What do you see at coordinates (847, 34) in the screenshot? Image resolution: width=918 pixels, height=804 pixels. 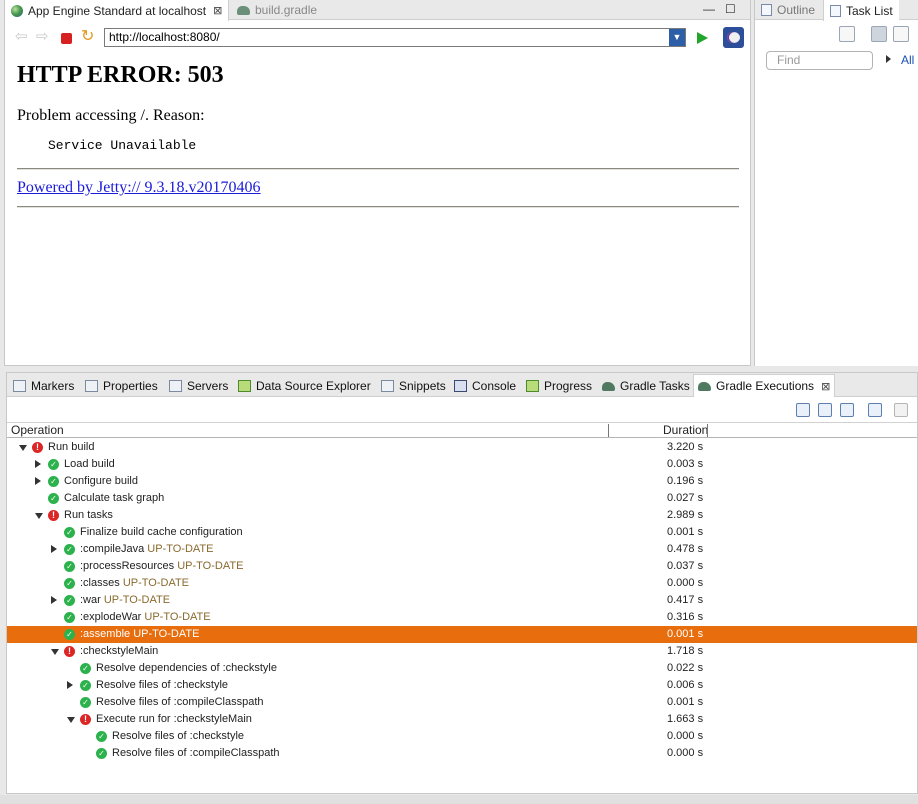 I see `new-task-icon` at bounding box center [847, 34].